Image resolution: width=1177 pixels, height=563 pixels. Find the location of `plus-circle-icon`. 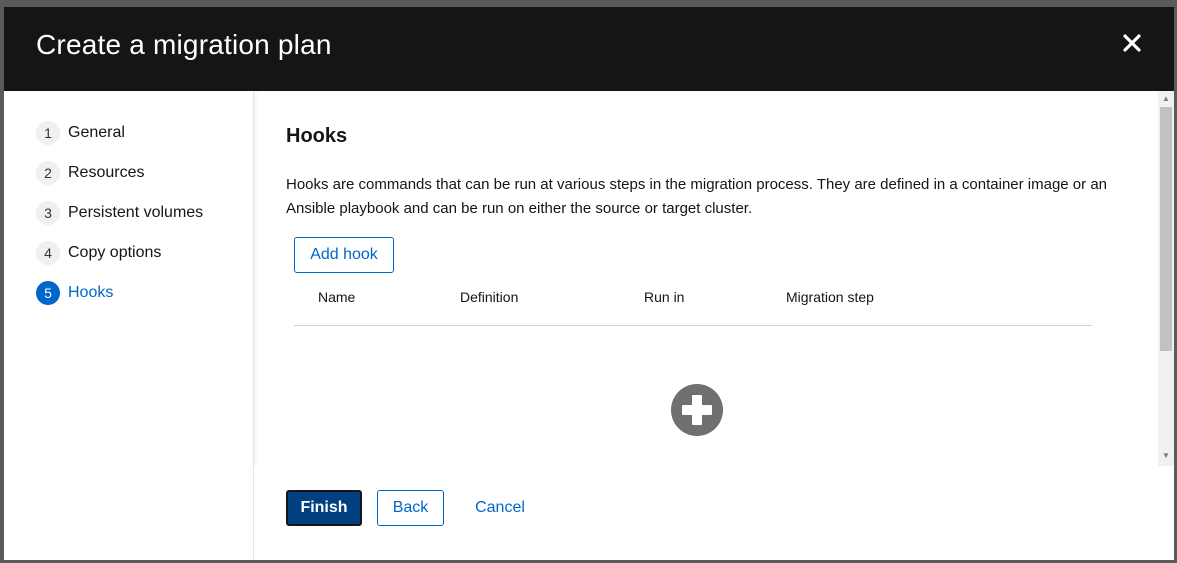

plus-circle-icon is located at coordinates (697, 410).